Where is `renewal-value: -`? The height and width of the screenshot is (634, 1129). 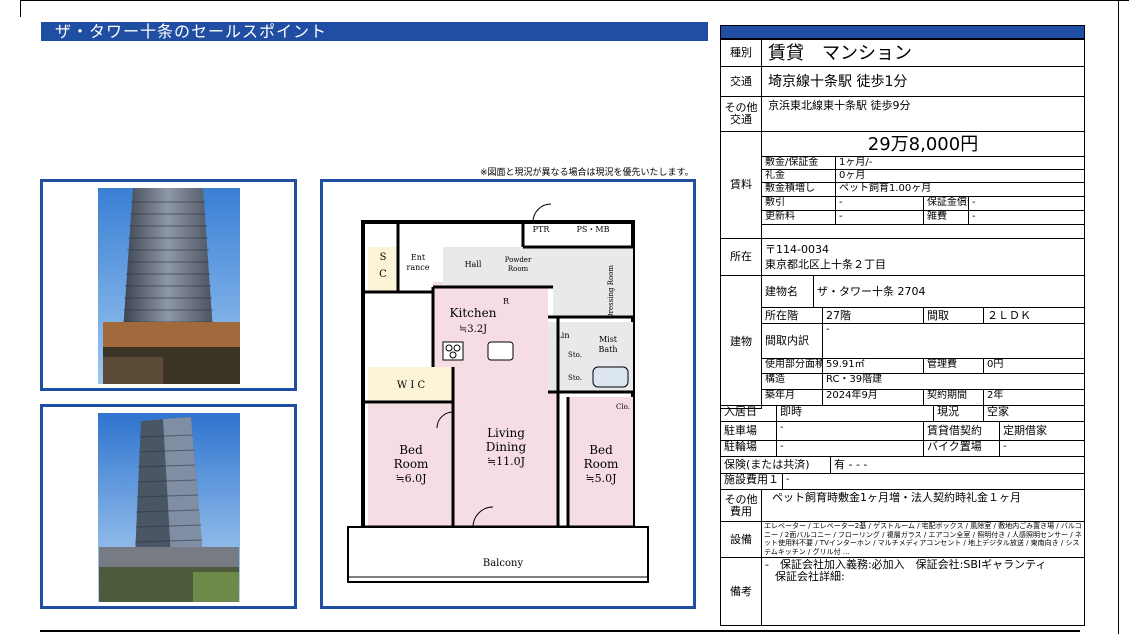 renewal-value: - is located at coordinates (879, 217).